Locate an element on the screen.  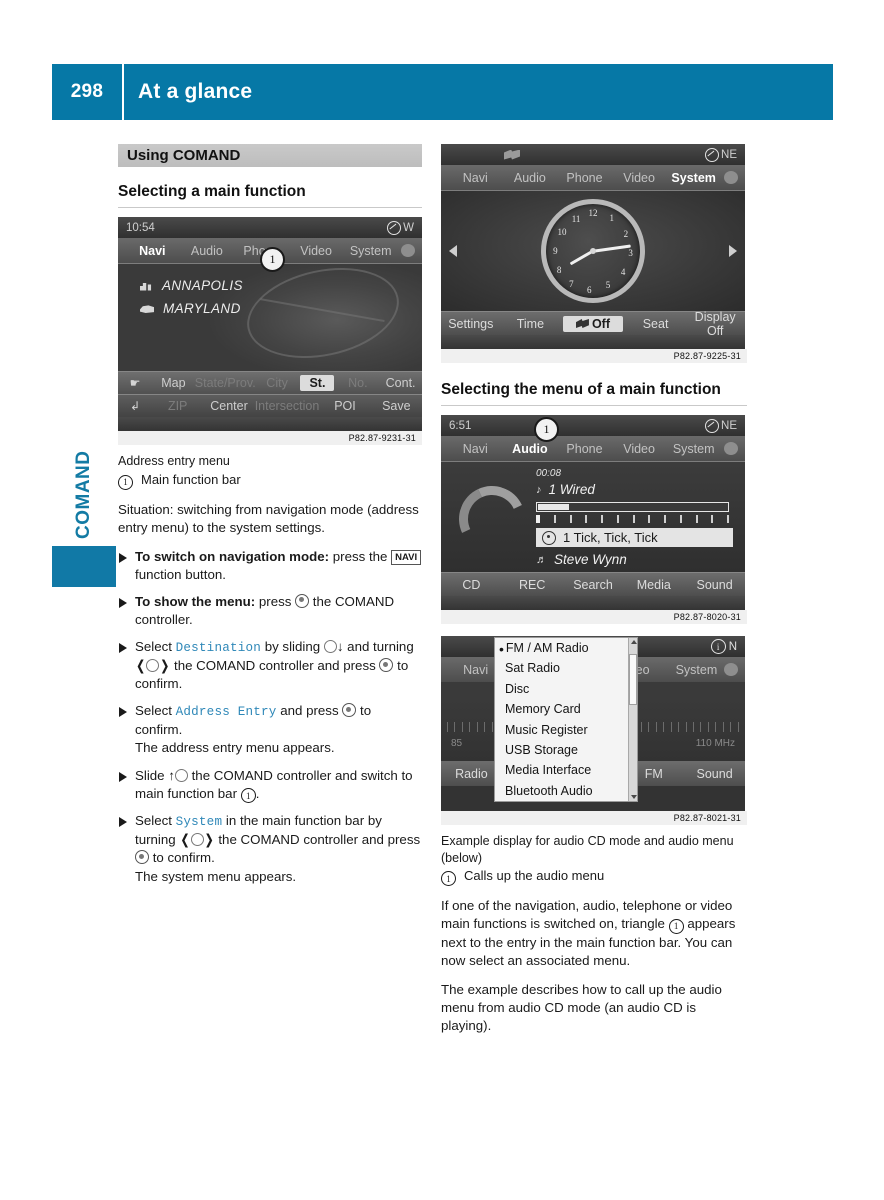
audio-disc-row: 1 Tick, Tick, Tick is located at coordinates (634, 537).